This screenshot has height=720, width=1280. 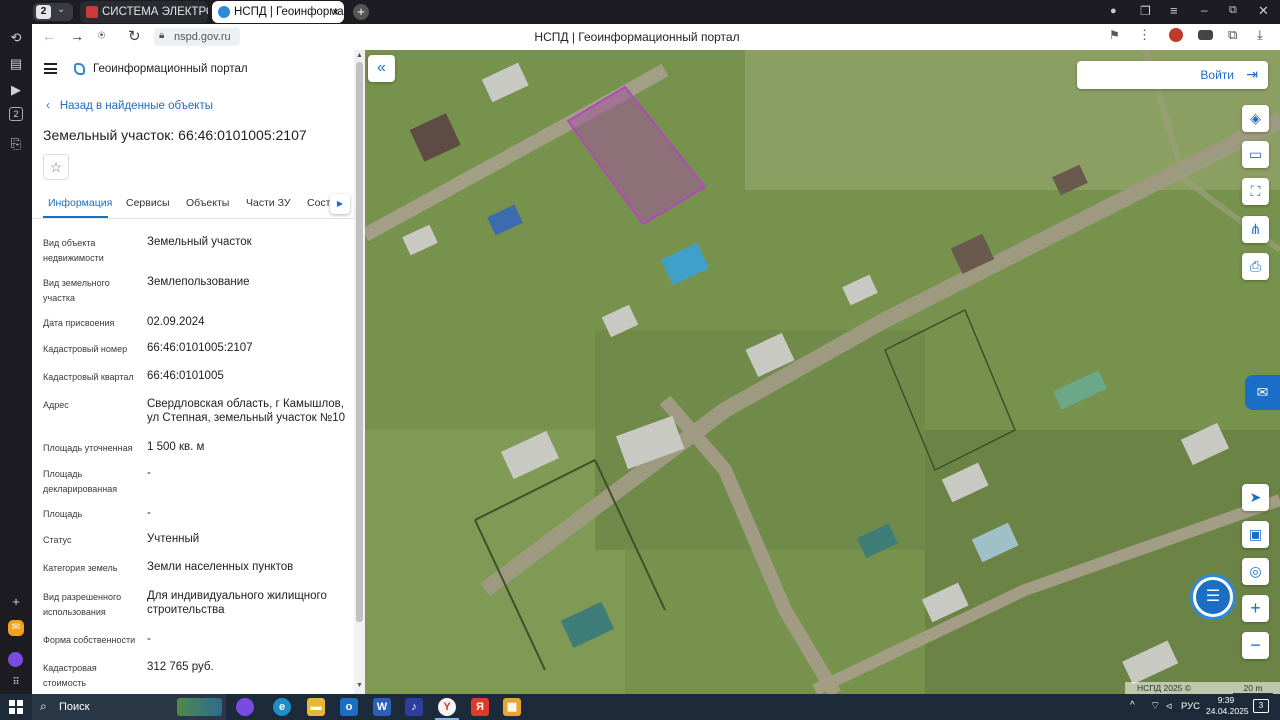 I want to click on help-chat-icon: ✉, so click(x=1262, y=392).